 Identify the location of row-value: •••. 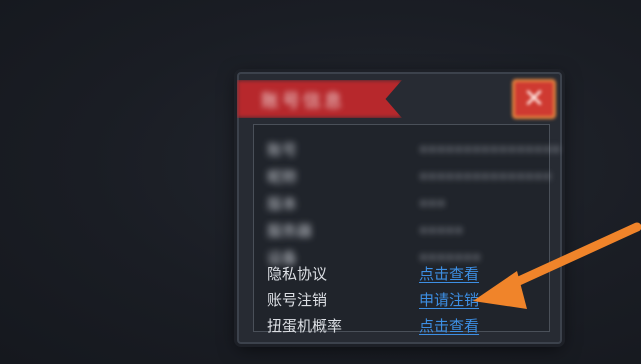
(432, 204).